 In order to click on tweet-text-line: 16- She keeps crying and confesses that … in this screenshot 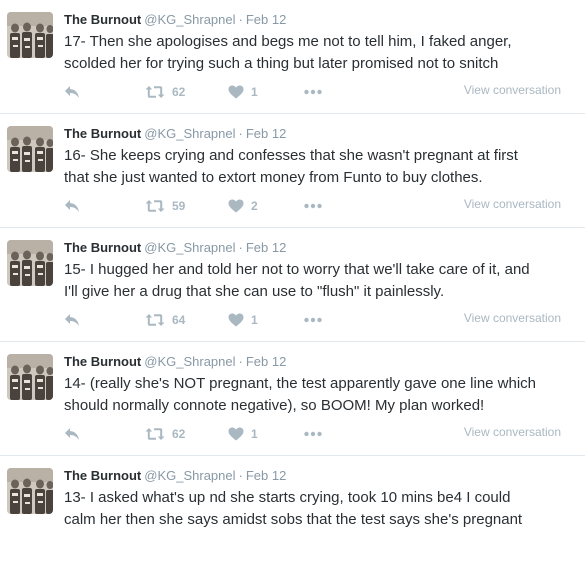, I will do `click(291, 155)`.